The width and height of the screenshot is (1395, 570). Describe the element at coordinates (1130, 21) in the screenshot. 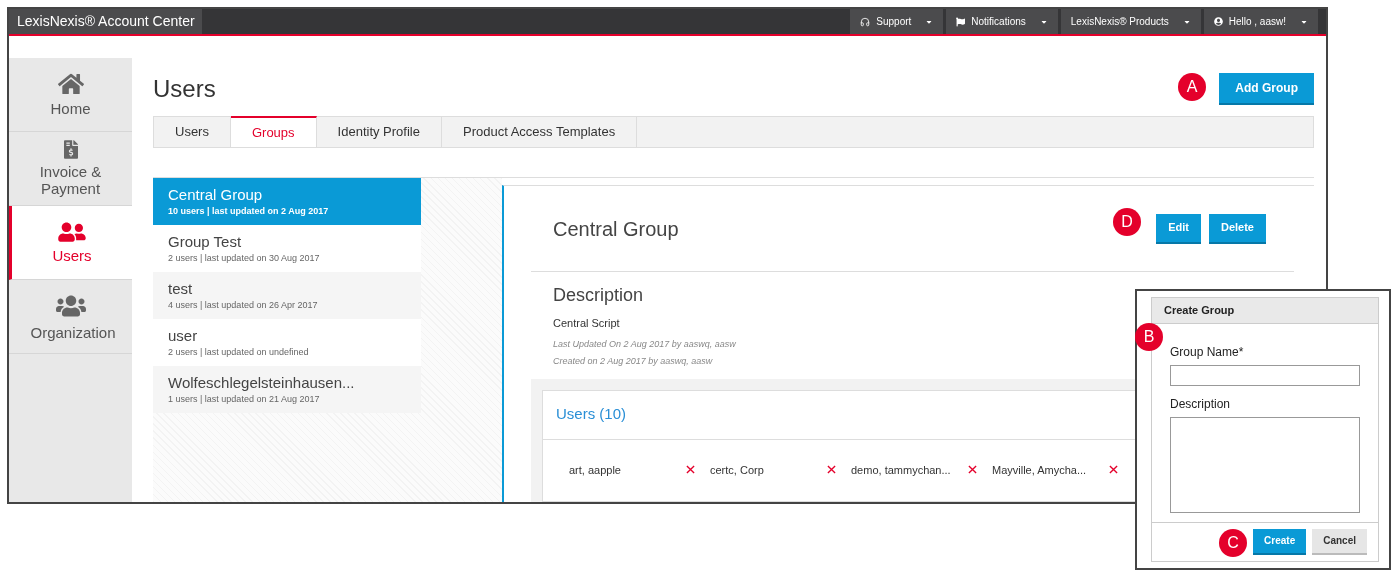

I see `menu-button: LexisNexis® Products` at that location.